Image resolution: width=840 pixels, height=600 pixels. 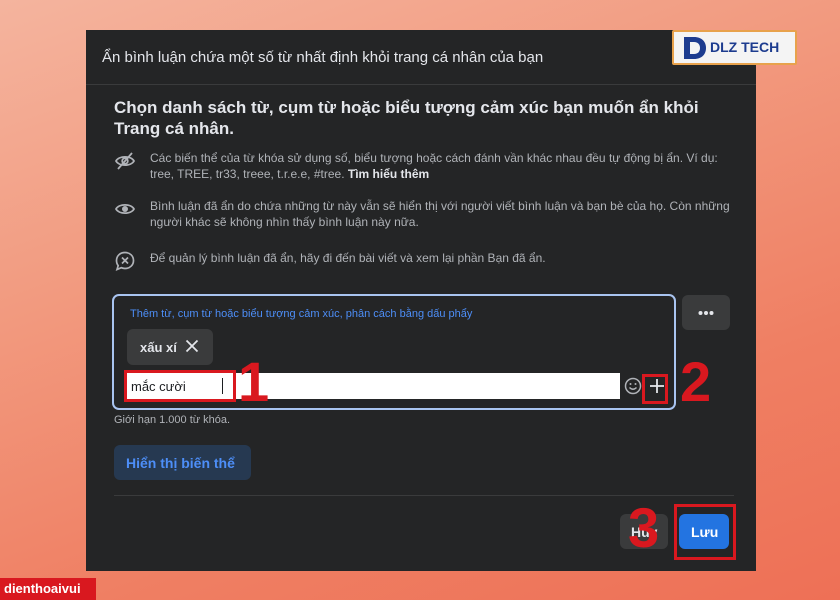 What do you see at coordinates (125, 161) in the screenshot?
I see `eye-slash-icon` at bounding box center [125, 161].